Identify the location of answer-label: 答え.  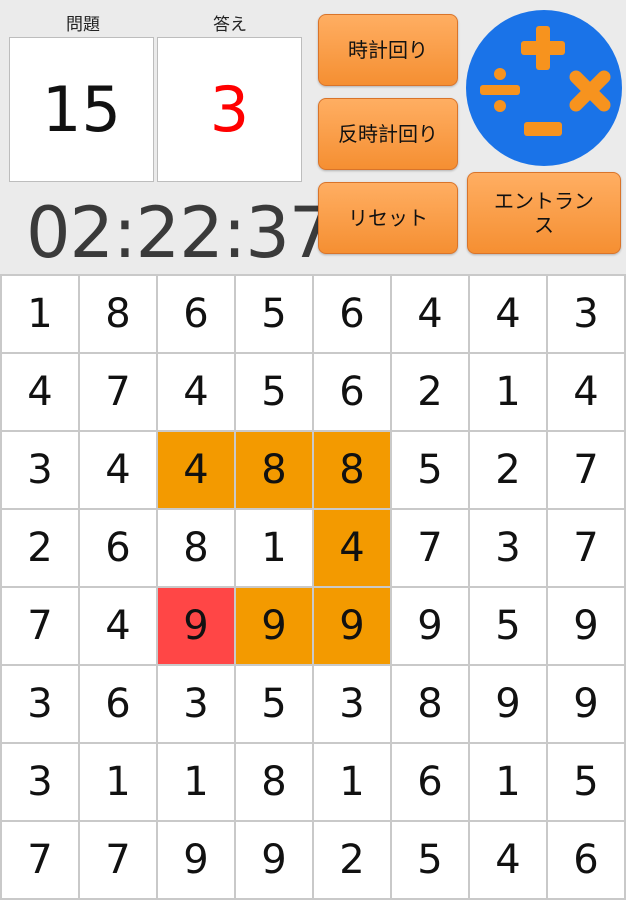
(230, 25).